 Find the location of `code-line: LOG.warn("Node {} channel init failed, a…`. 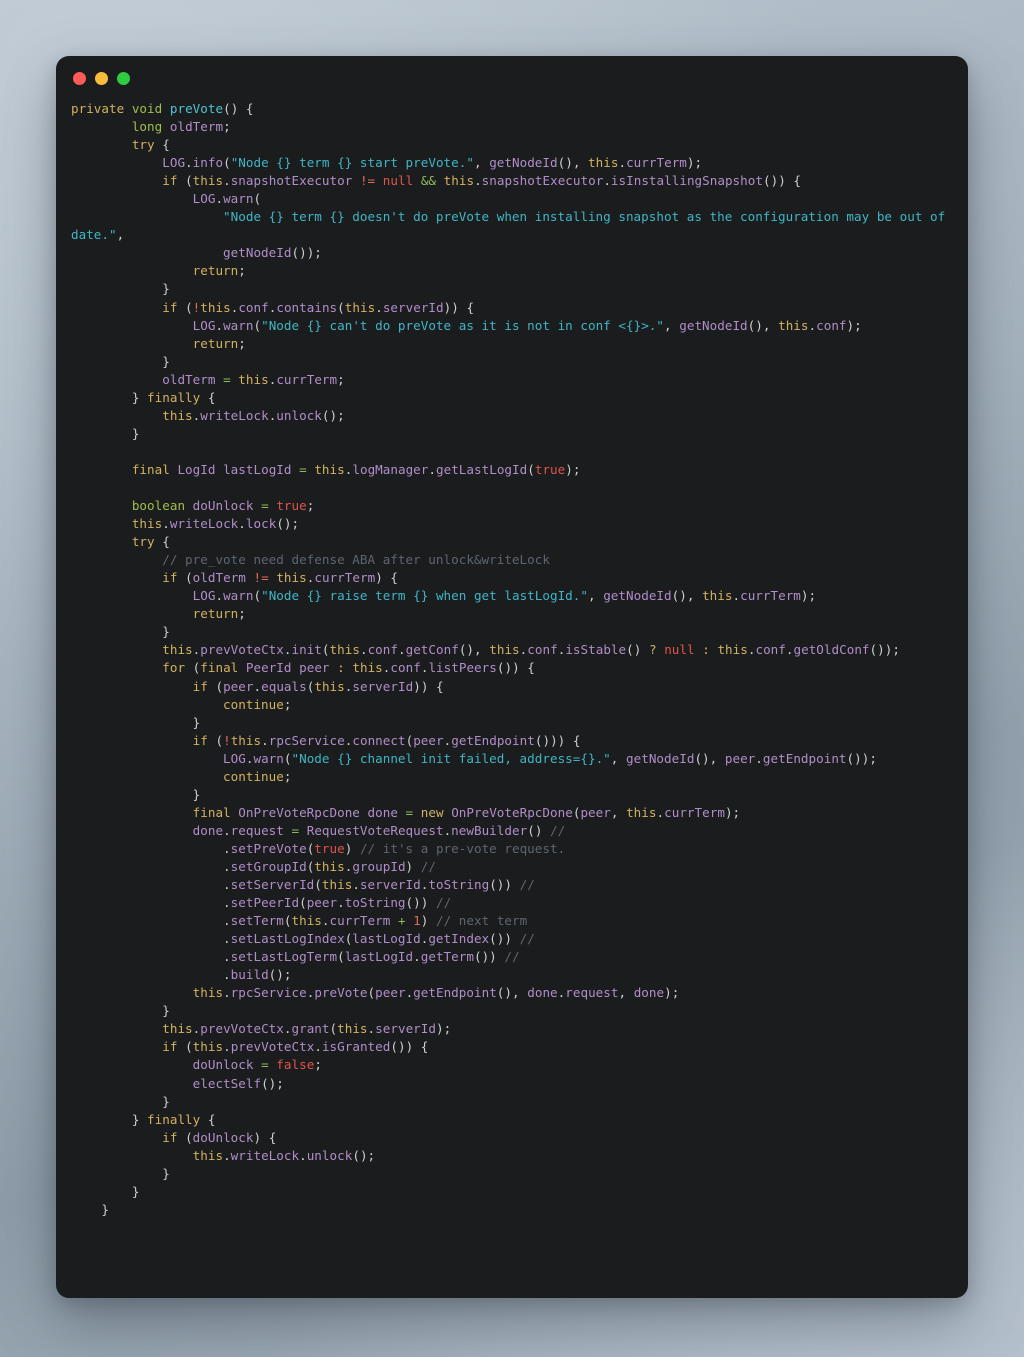

code-line: LOG.warn("Node {} channel init failed, a… is located at coordinates (550, 758).